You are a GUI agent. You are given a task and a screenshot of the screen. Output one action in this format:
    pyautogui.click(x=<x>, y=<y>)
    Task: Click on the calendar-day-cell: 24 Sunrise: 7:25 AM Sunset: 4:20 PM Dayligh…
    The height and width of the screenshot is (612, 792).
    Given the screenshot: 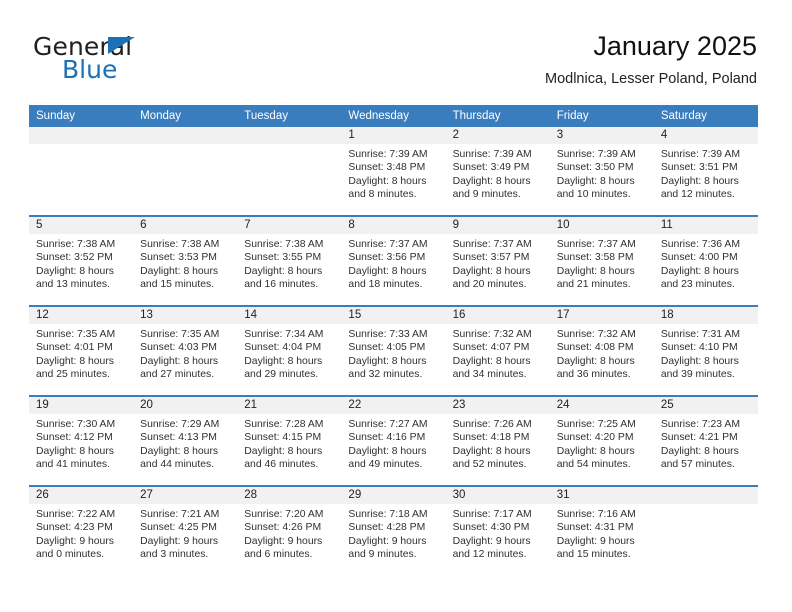 What is the action you would take?
    pyautogui.click(x=601, y=440)
    